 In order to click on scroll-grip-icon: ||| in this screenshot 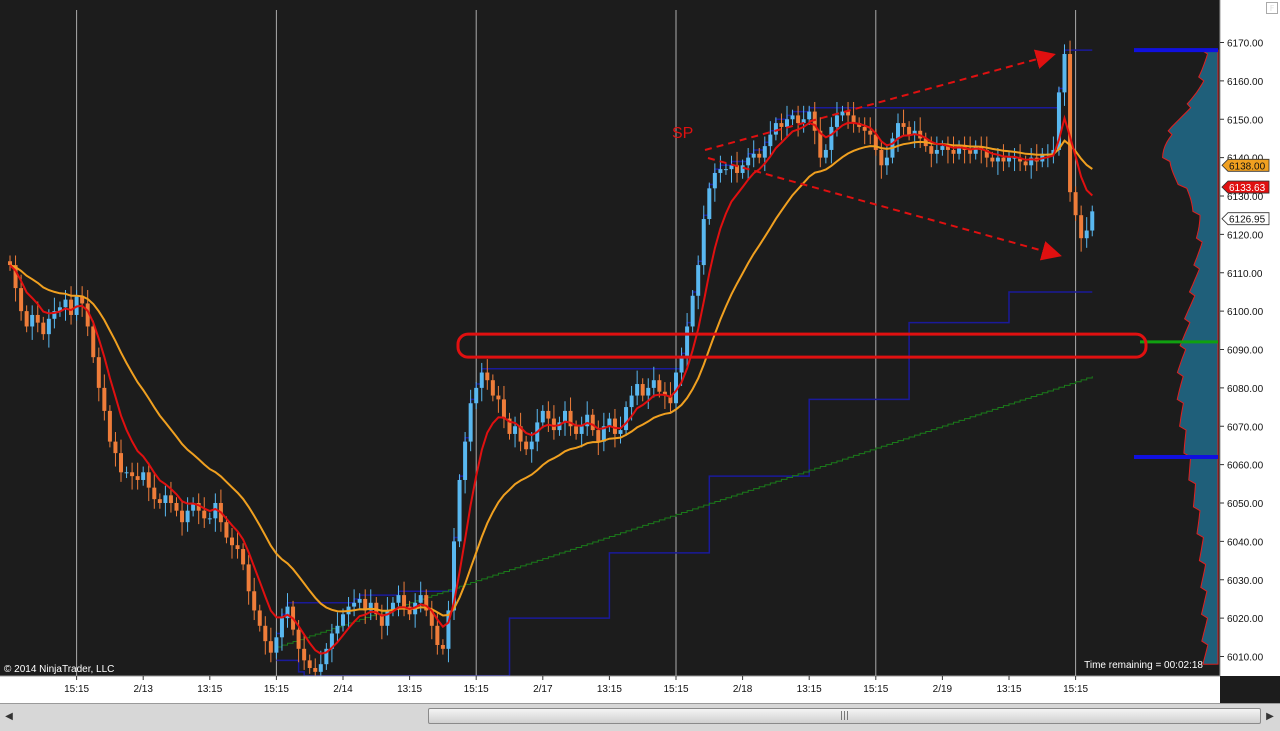, I will do `click(844, 716)`.